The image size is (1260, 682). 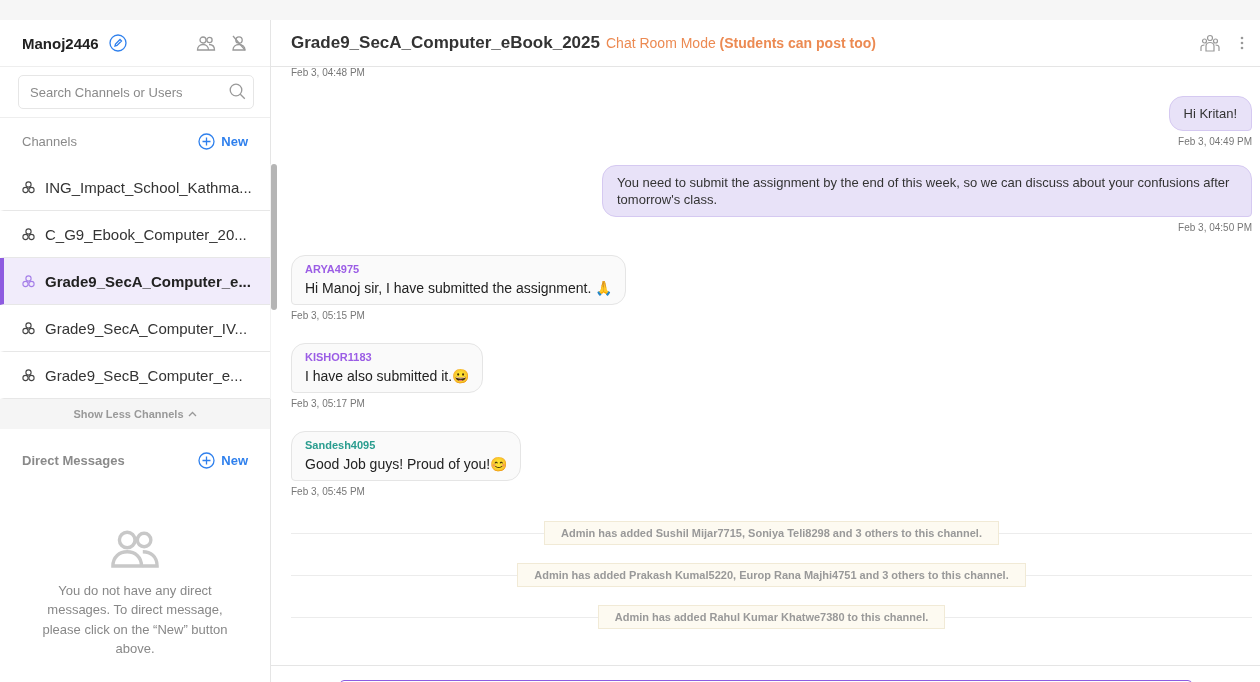 What do you see at coordinates (328, 491) in the screenshot?
I see `message-time: Feb 3, 05:45 PM` at bounding box center [328, 491].